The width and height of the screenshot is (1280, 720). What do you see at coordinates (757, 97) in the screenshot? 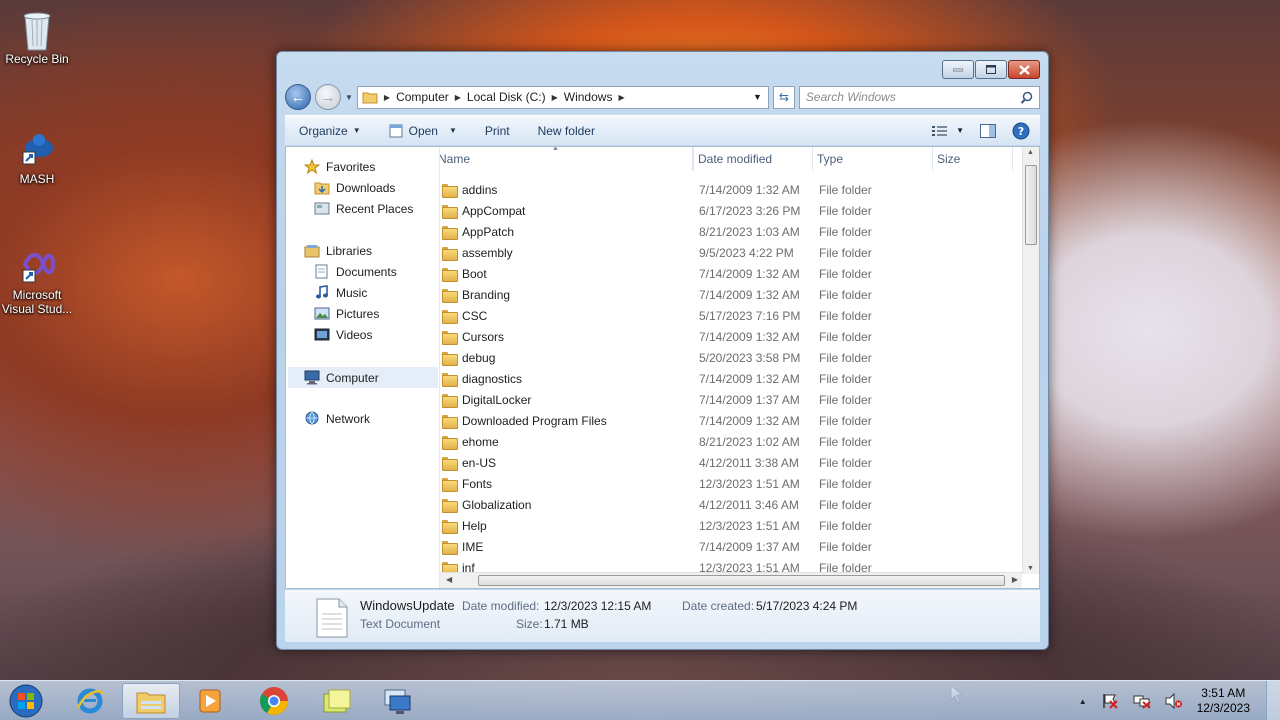
I see `address-history-dropdown-icon: ▼` at bounding box center [757, 97].